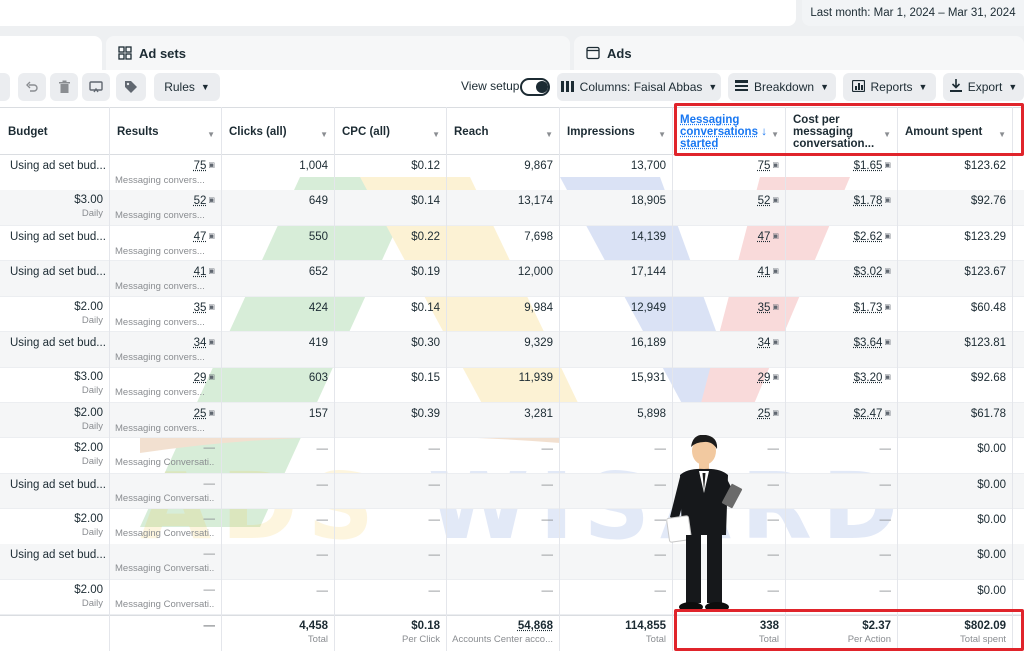  Describe the element at coordinates (764, 272) in the screenshot. I see `messaging-value: 41` at that location.